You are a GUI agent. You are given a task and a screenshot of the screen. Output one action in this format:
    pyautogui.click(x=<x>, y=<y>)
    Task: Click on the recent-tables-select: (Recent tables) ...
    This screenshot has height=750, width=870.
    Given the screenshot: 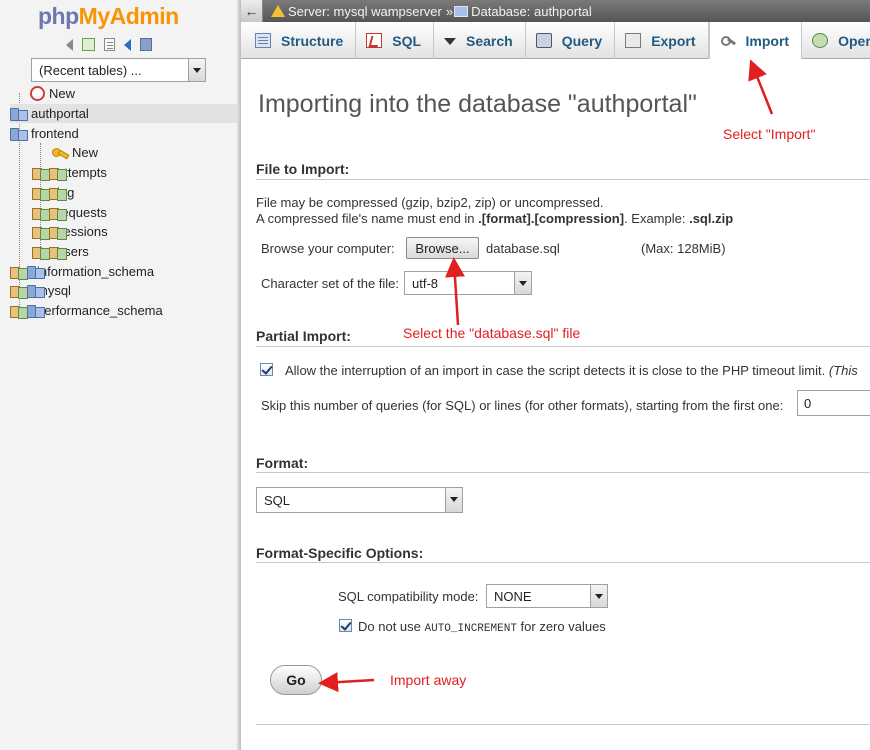 What is the action you would take?
    pyautogui.click(x=118, y=70)
    